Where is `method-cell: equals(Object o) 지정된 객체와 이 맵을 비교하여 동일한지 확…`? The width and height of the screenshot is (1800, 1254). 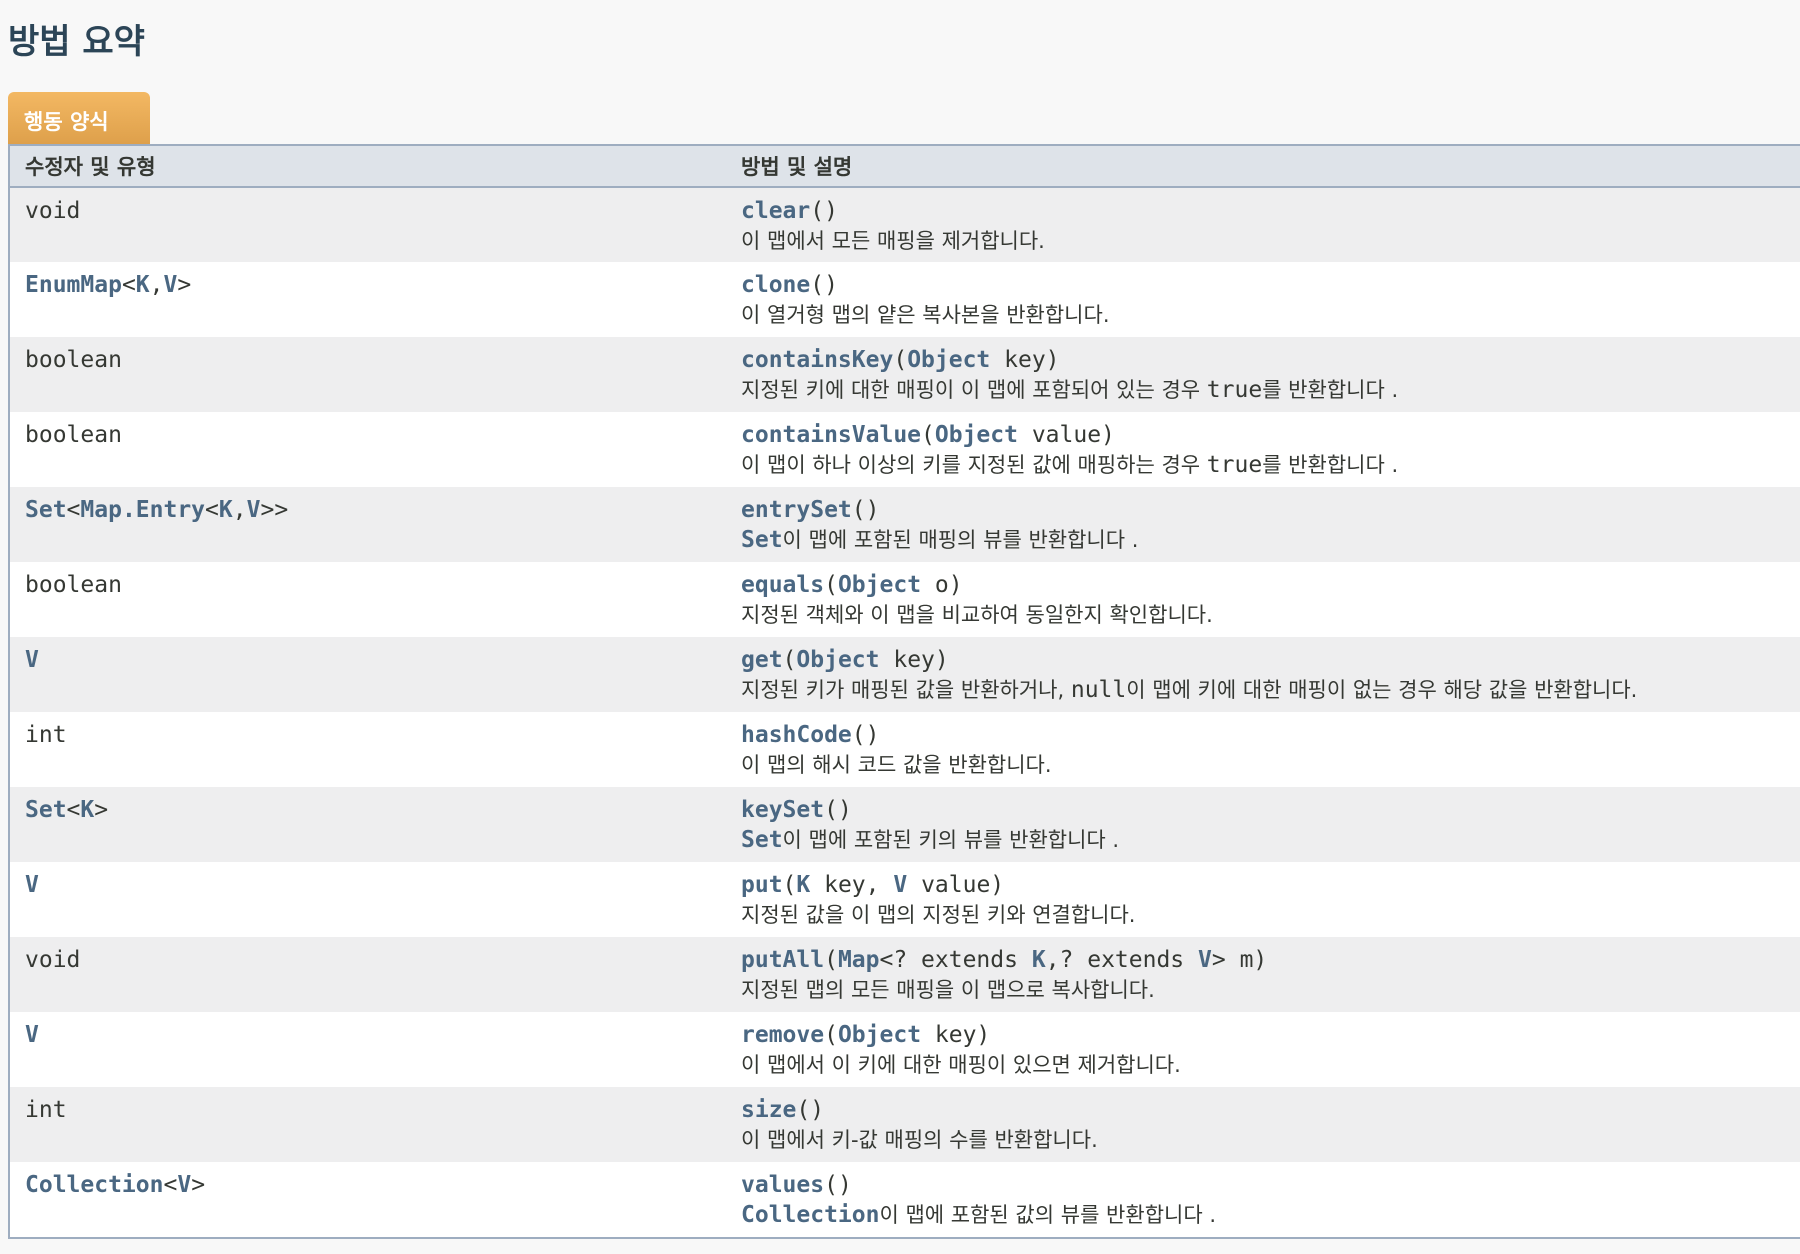 method-cell: equals(Object o) 지정된 객체와 이 맵을 비교하여 동일한지 확… is located at coordinates (1263, 599).